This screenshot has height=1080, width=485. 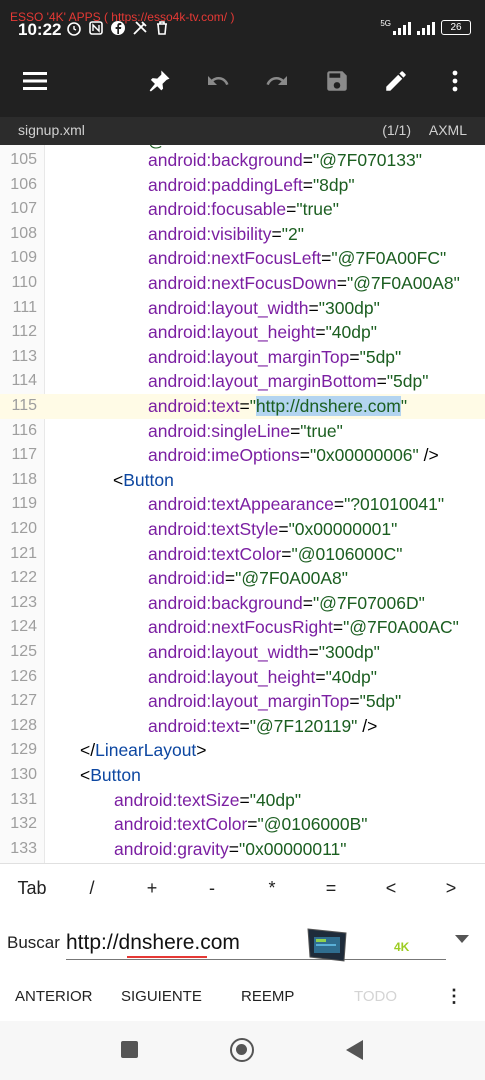 What do you see at coordinates (333, 184) in the screenshot?
I see `attribute-value: "8dp"` at bounding box center [333, 184].